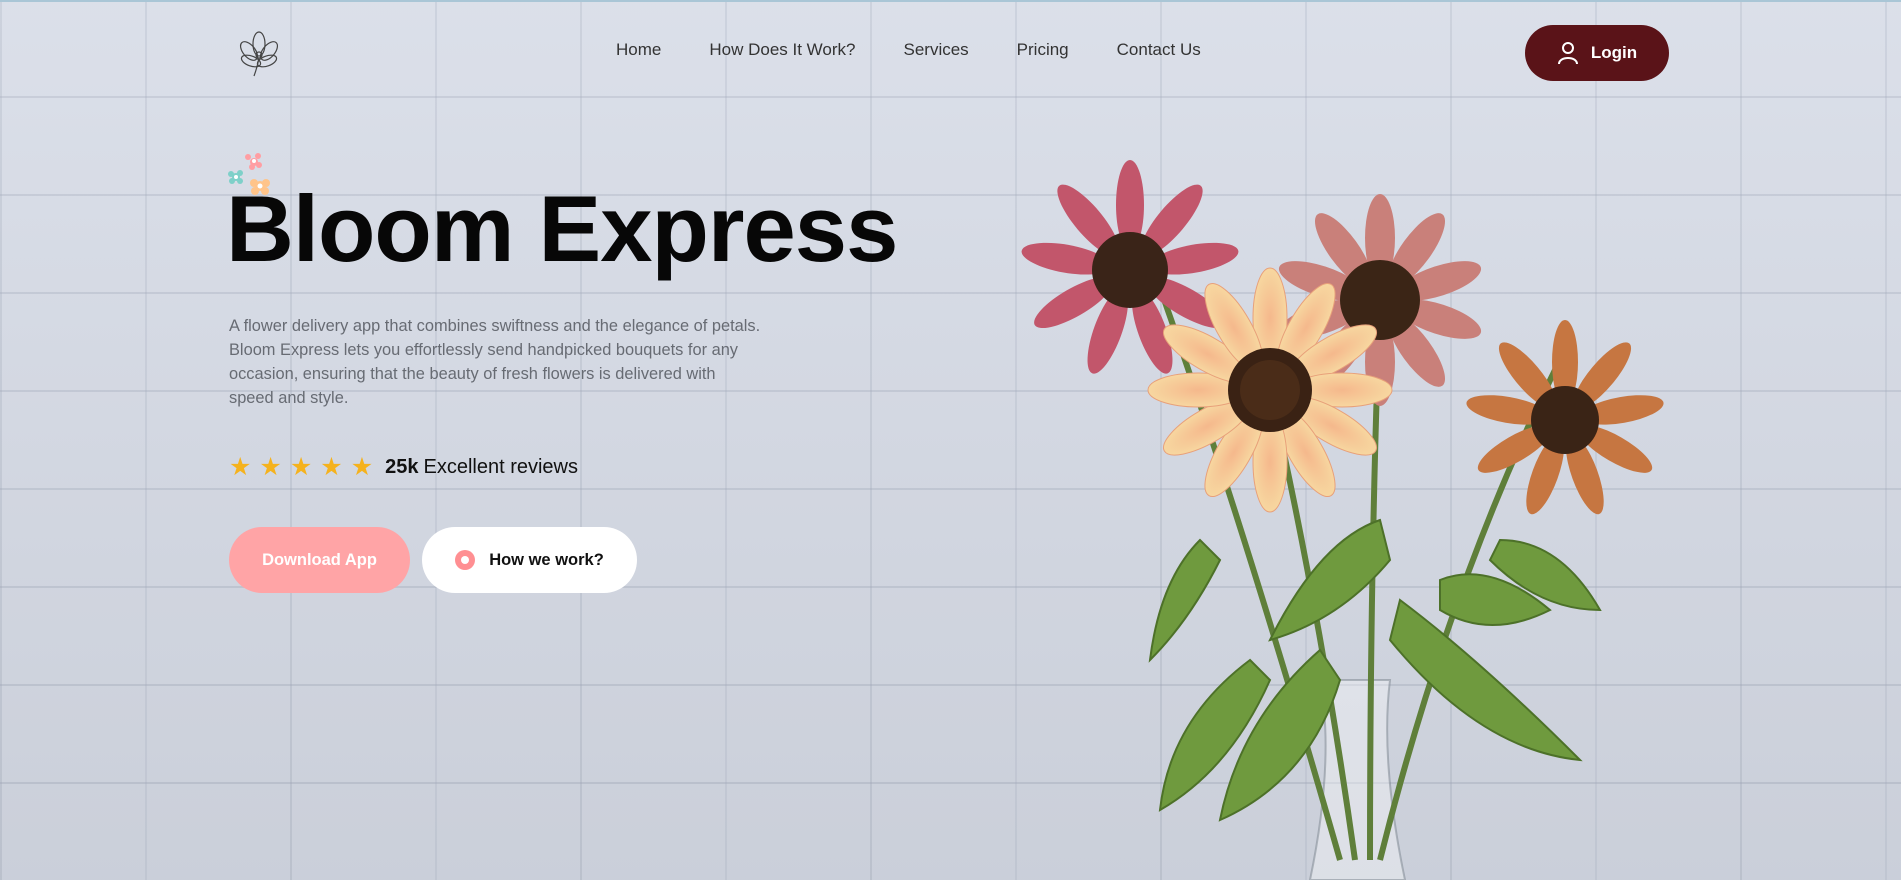  Describe the element at coordinates (546, 559) in the screenshot. I see `how-we-work-label: How we work?` at that location.